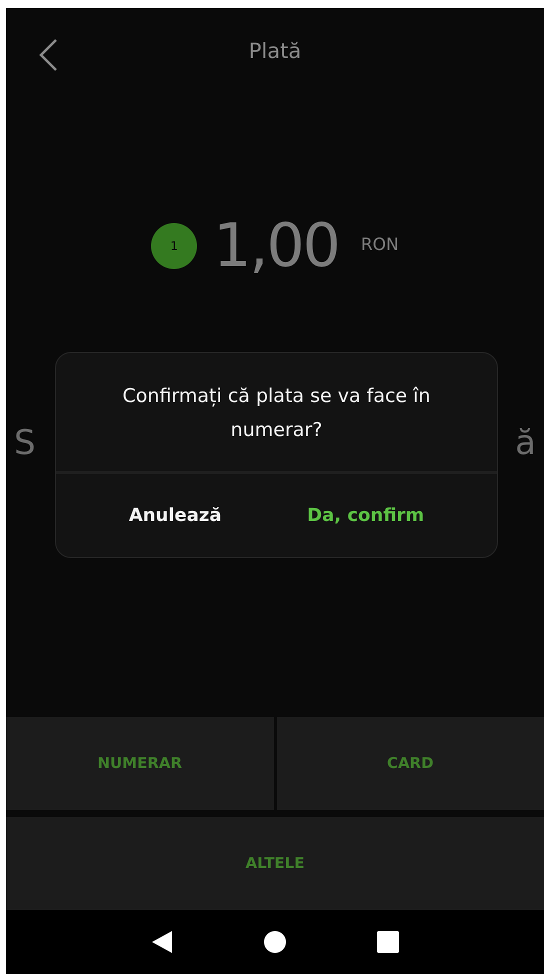 This screenshot has height=974, width=544. Describe the element at coordinates (365, 515) in the screenshot. I see `confirm-button: Da, confirm` at that location.